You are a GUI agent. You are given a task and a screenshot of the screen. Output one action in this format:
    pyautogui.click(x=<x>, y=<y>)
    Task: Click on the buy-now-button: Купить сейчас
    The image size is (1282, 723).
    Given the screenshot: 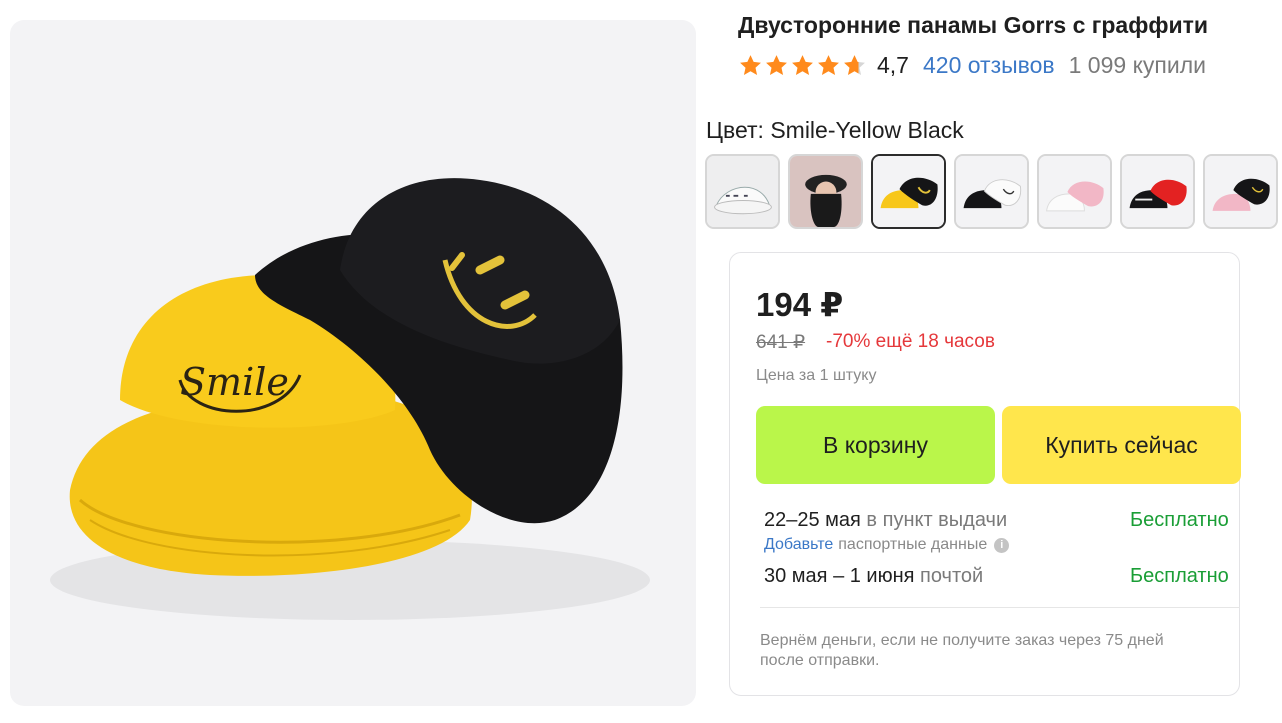 What is the action you would take?
    pyautogui.click(x=1121, y=445)
    